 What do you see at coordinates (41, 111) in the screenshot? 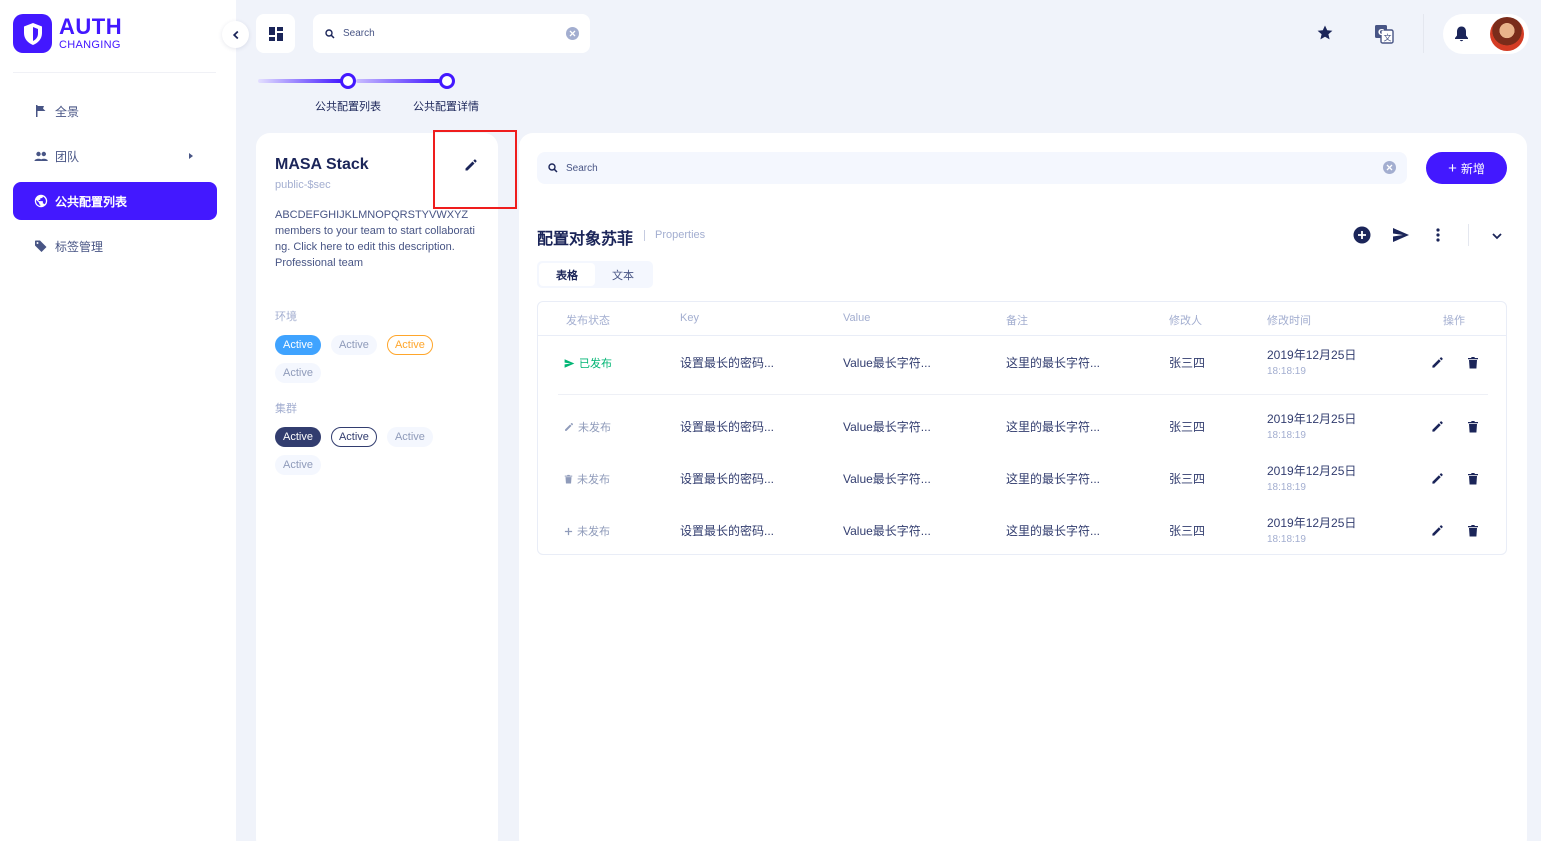
I see `flag-icon` at bounding box center [41, 111].